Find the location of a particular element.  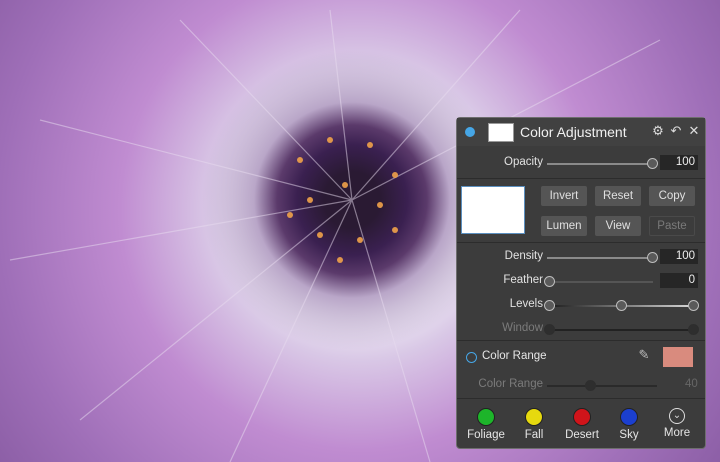

preset-sky: Sky is located at coordinates (629, 424).